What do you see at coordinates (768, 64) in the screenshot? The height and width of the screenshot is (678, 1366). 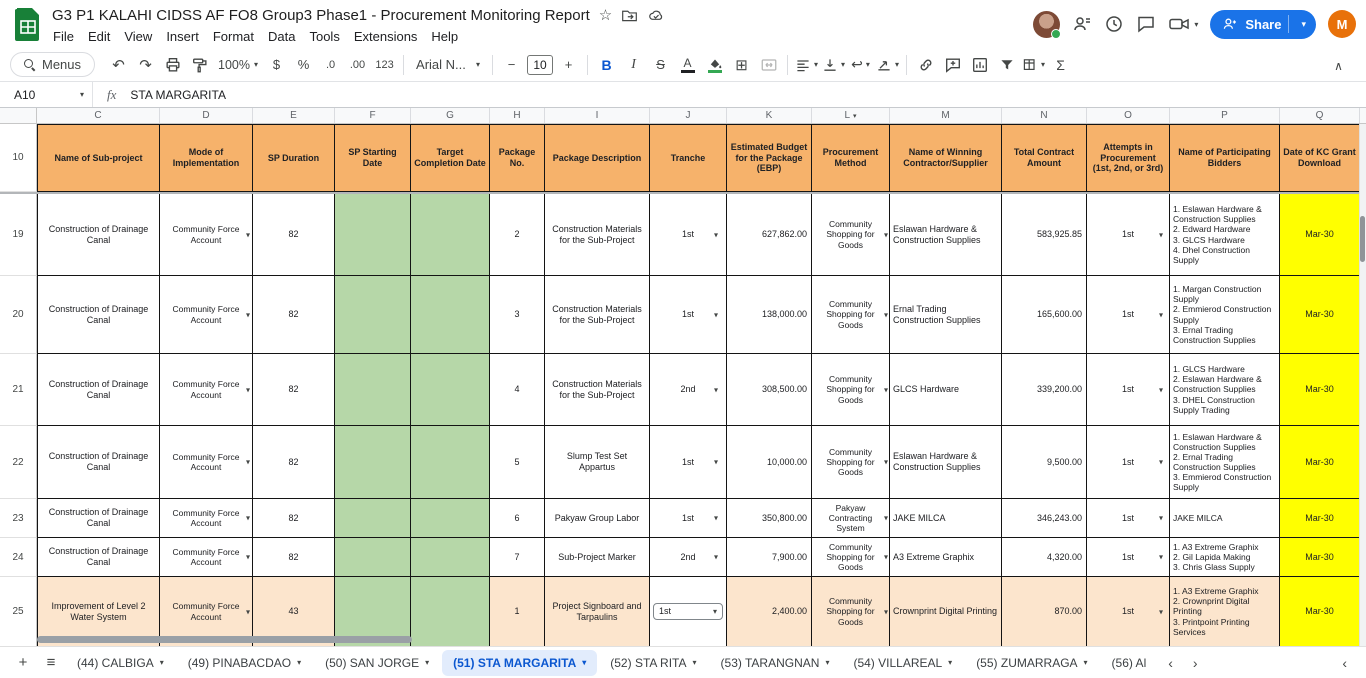 I see `merge-cells-button` at bounding box center [768, 64].